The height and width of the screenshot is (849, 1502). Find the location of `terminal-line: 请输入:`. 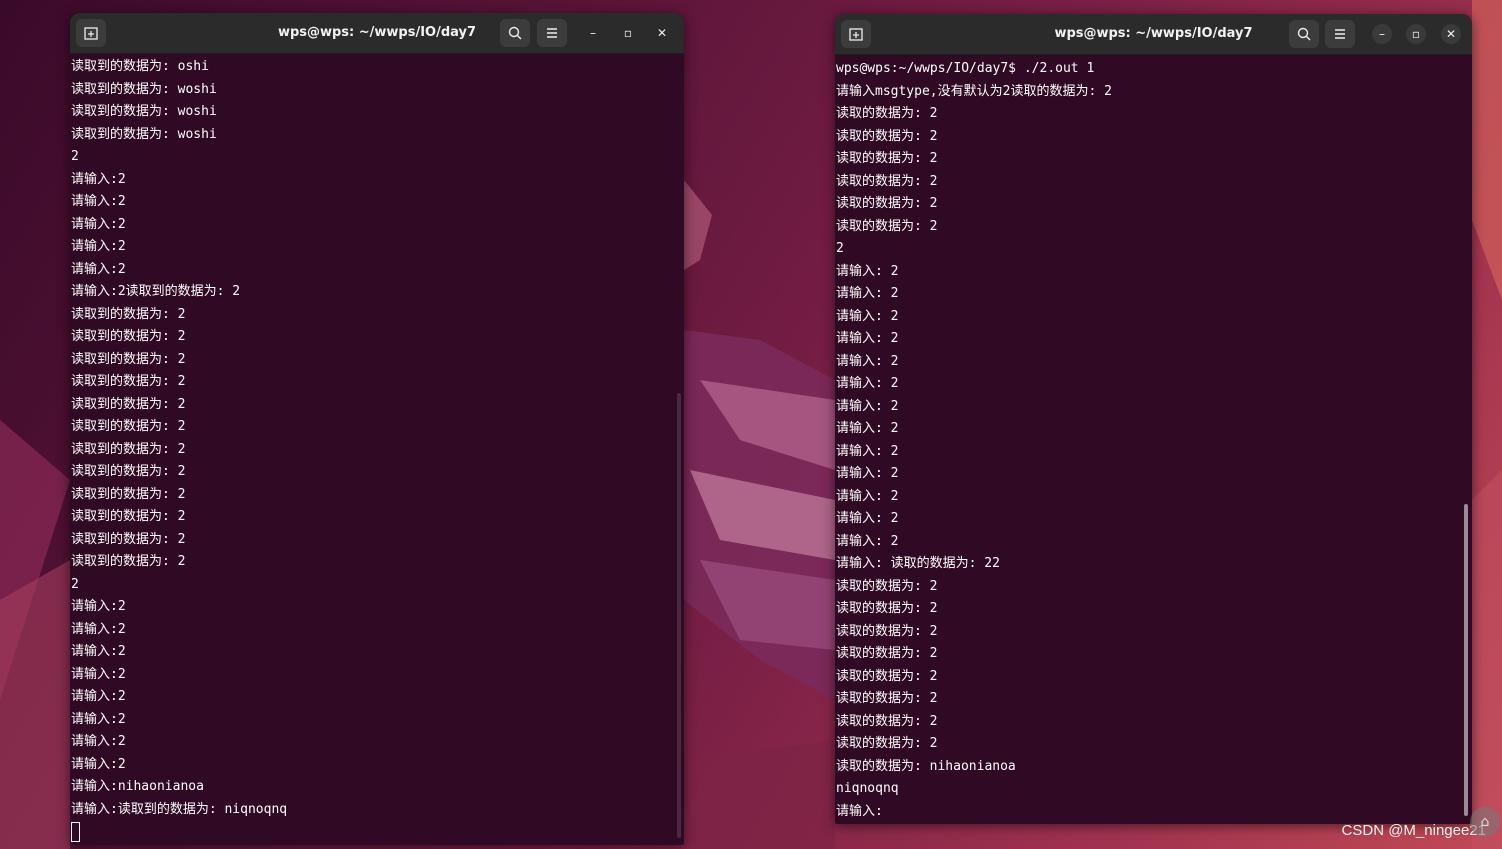

terminal-line: 请输入: is located at coordinates (859, 811).